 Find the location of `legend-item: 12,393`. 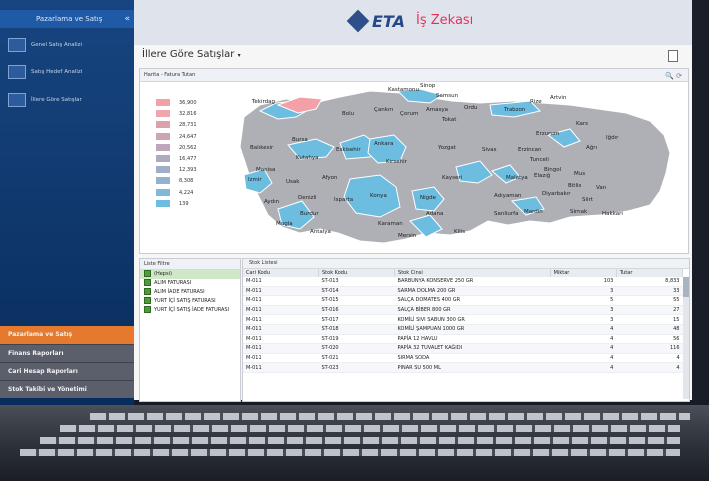

legend-item: 12,393 is located at coordinates (186, 171).